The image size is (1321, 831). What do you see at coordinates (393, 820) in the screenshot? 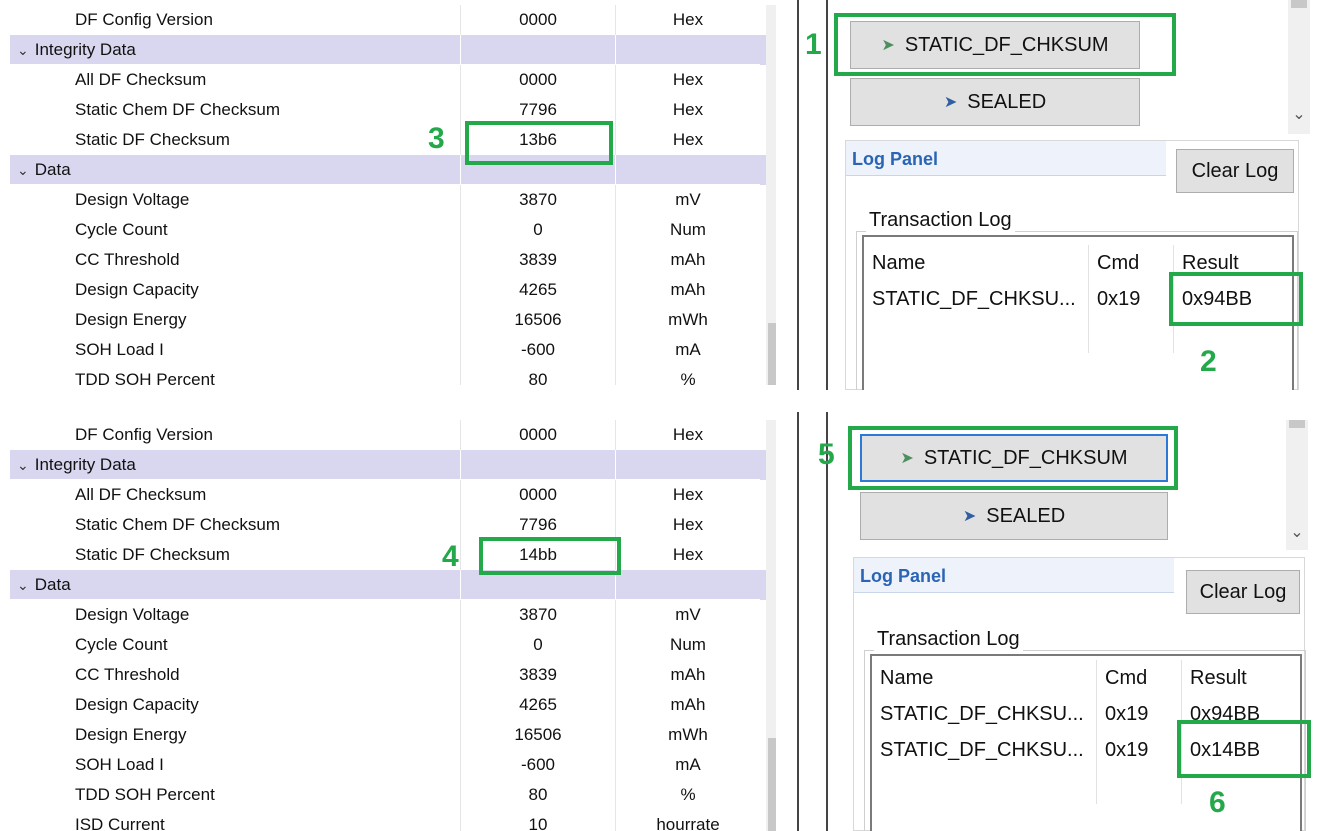
I see `table-row: ISD Current 10 hourrate` at bounding box center [393, 820].